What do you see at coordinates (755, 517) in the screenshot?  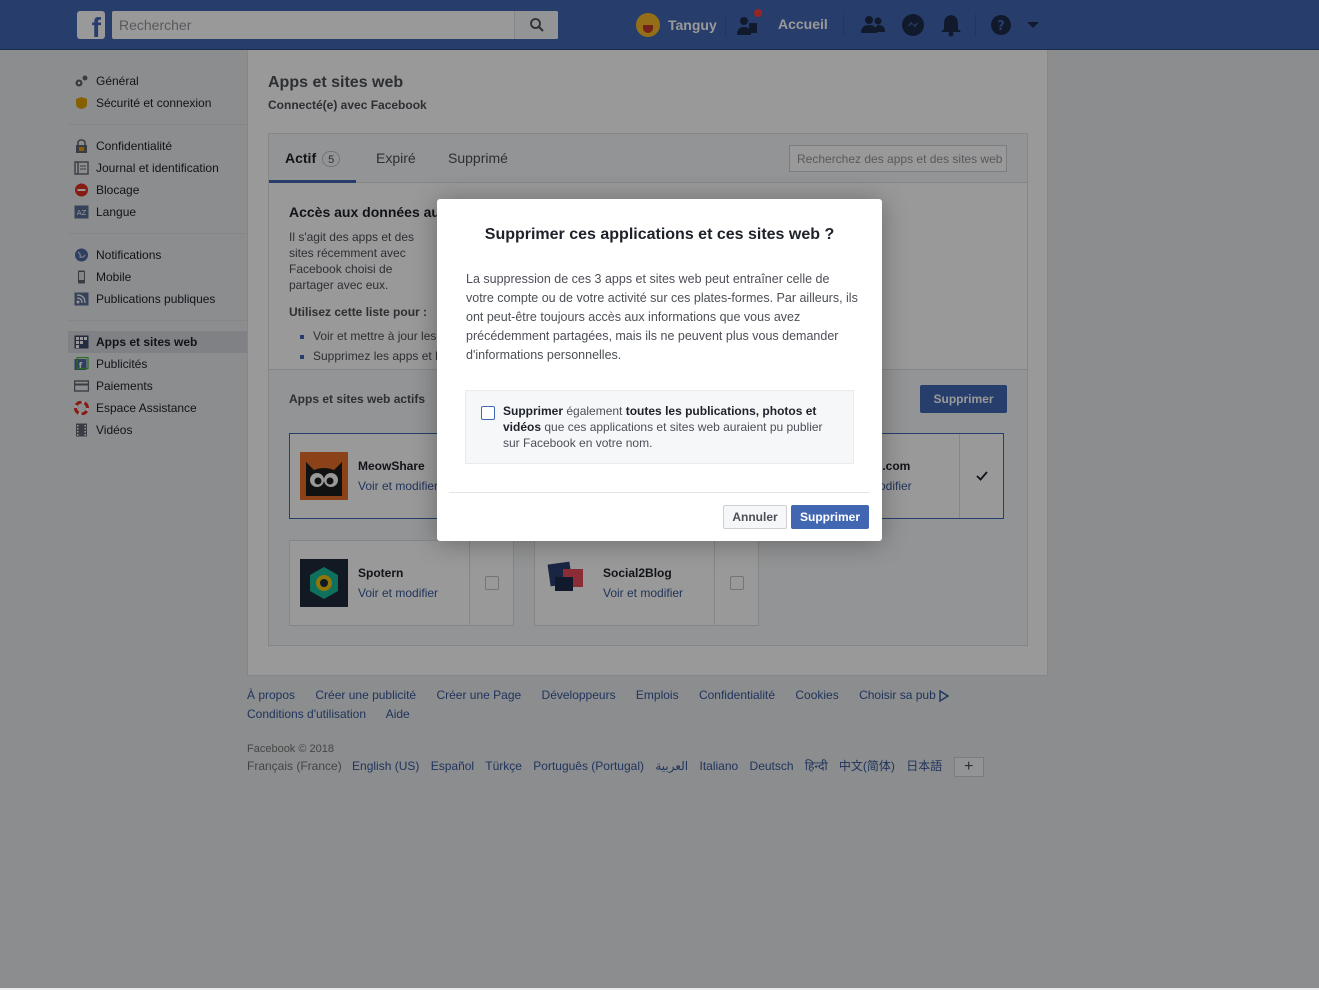 I see `cancel-button: Annuler` at bounding box center [755, 517].